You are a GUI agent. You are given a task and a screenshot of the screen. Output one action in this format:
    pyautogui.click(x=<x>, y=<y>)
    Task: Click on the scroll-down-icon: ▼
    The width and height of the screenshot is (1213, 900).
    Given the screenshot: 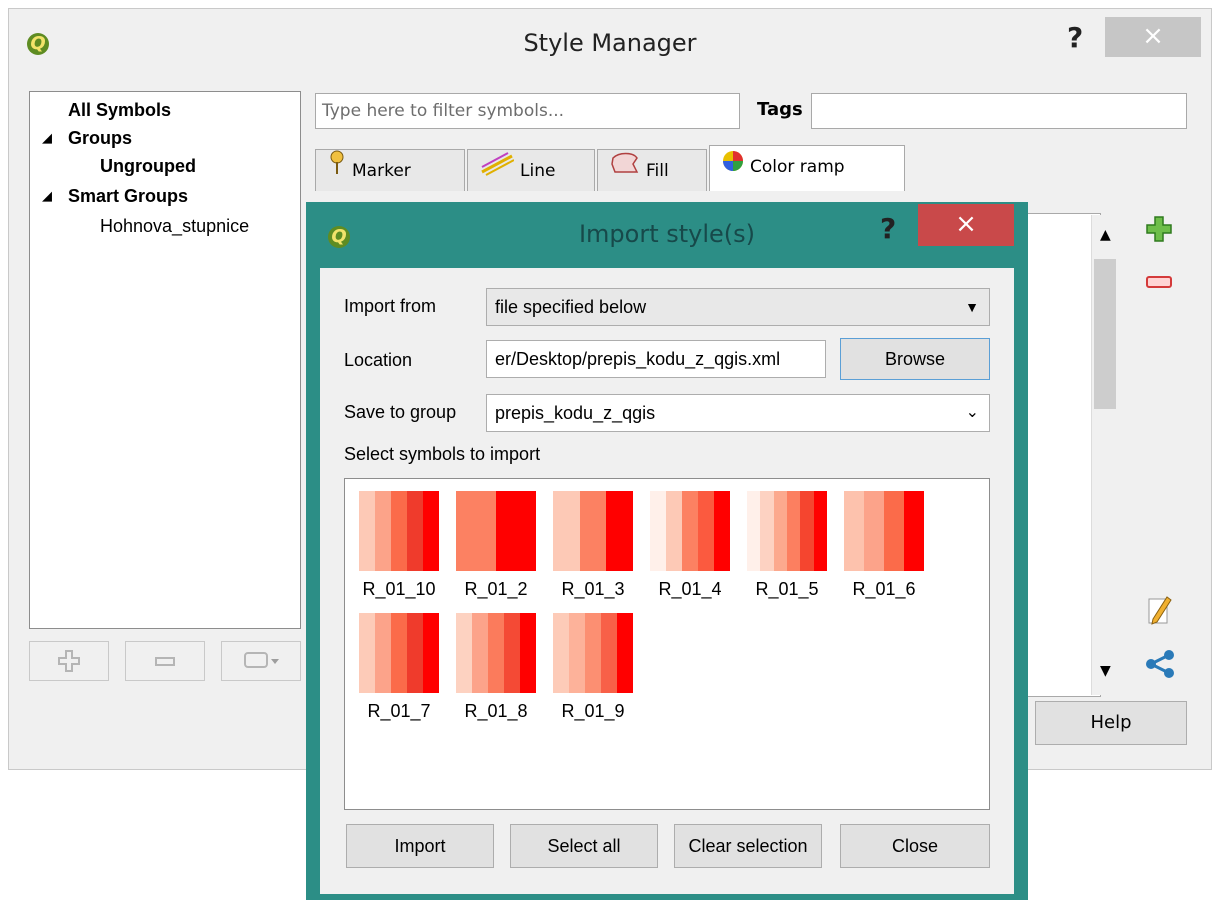 What is the action you would take?
    pyautogui.click(x=1105, y=671)
    